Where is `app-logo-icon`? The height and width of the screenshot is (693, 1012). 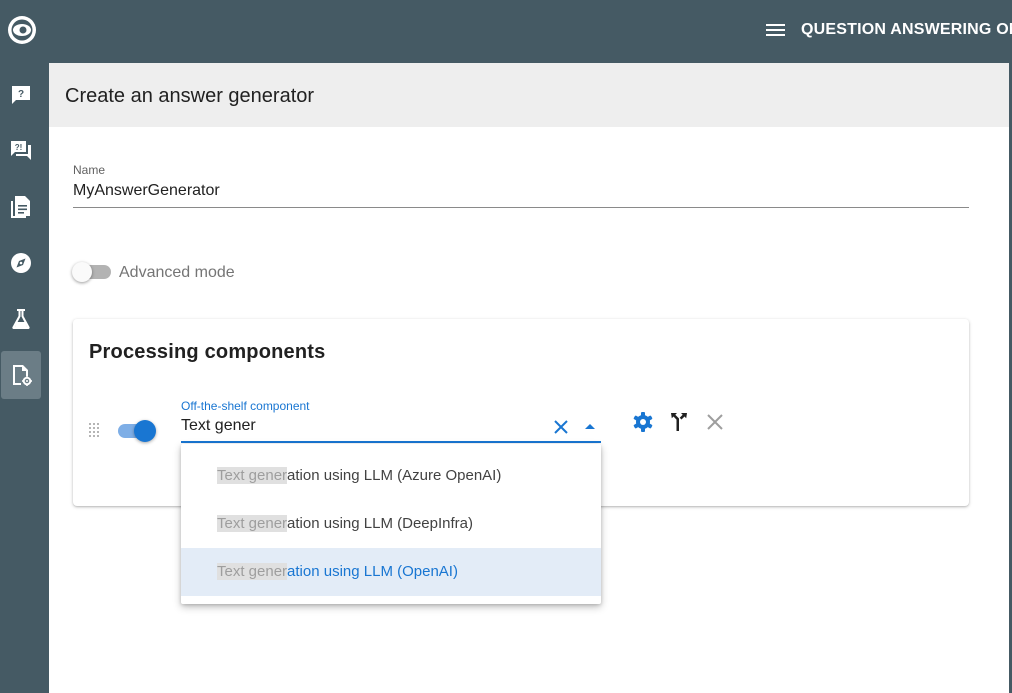
app-logo-icon is located at coordinates (22, 30).